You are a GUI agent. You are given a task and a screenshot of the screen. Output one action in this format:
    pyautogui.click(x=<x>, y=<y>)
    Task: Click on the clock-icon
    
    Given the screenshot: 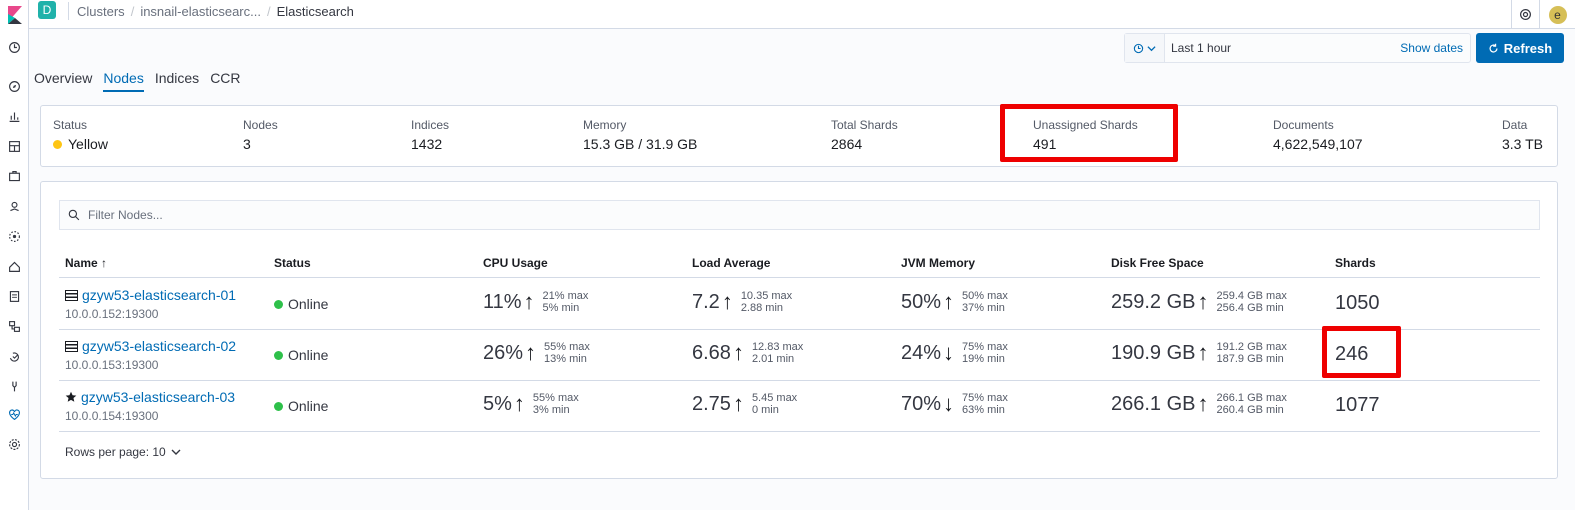 What is the action you would take?
    pyautogui.click(x=1138, y=48)
    